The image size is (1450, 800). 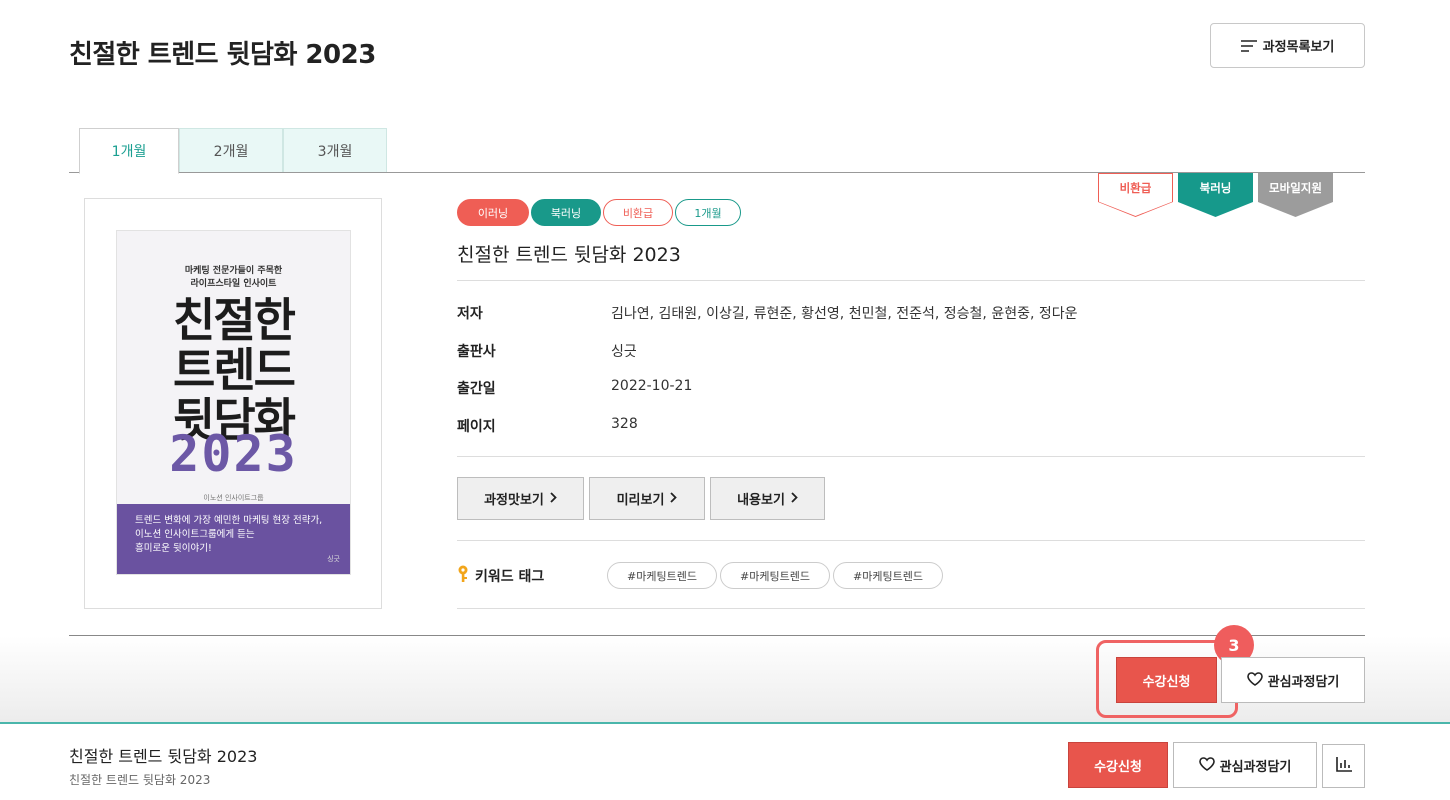 What do you see at coordinates (520, 498) in the screenshot?
I see `preview-course-button: 과정맛보기` at bounding box center [520, 498].